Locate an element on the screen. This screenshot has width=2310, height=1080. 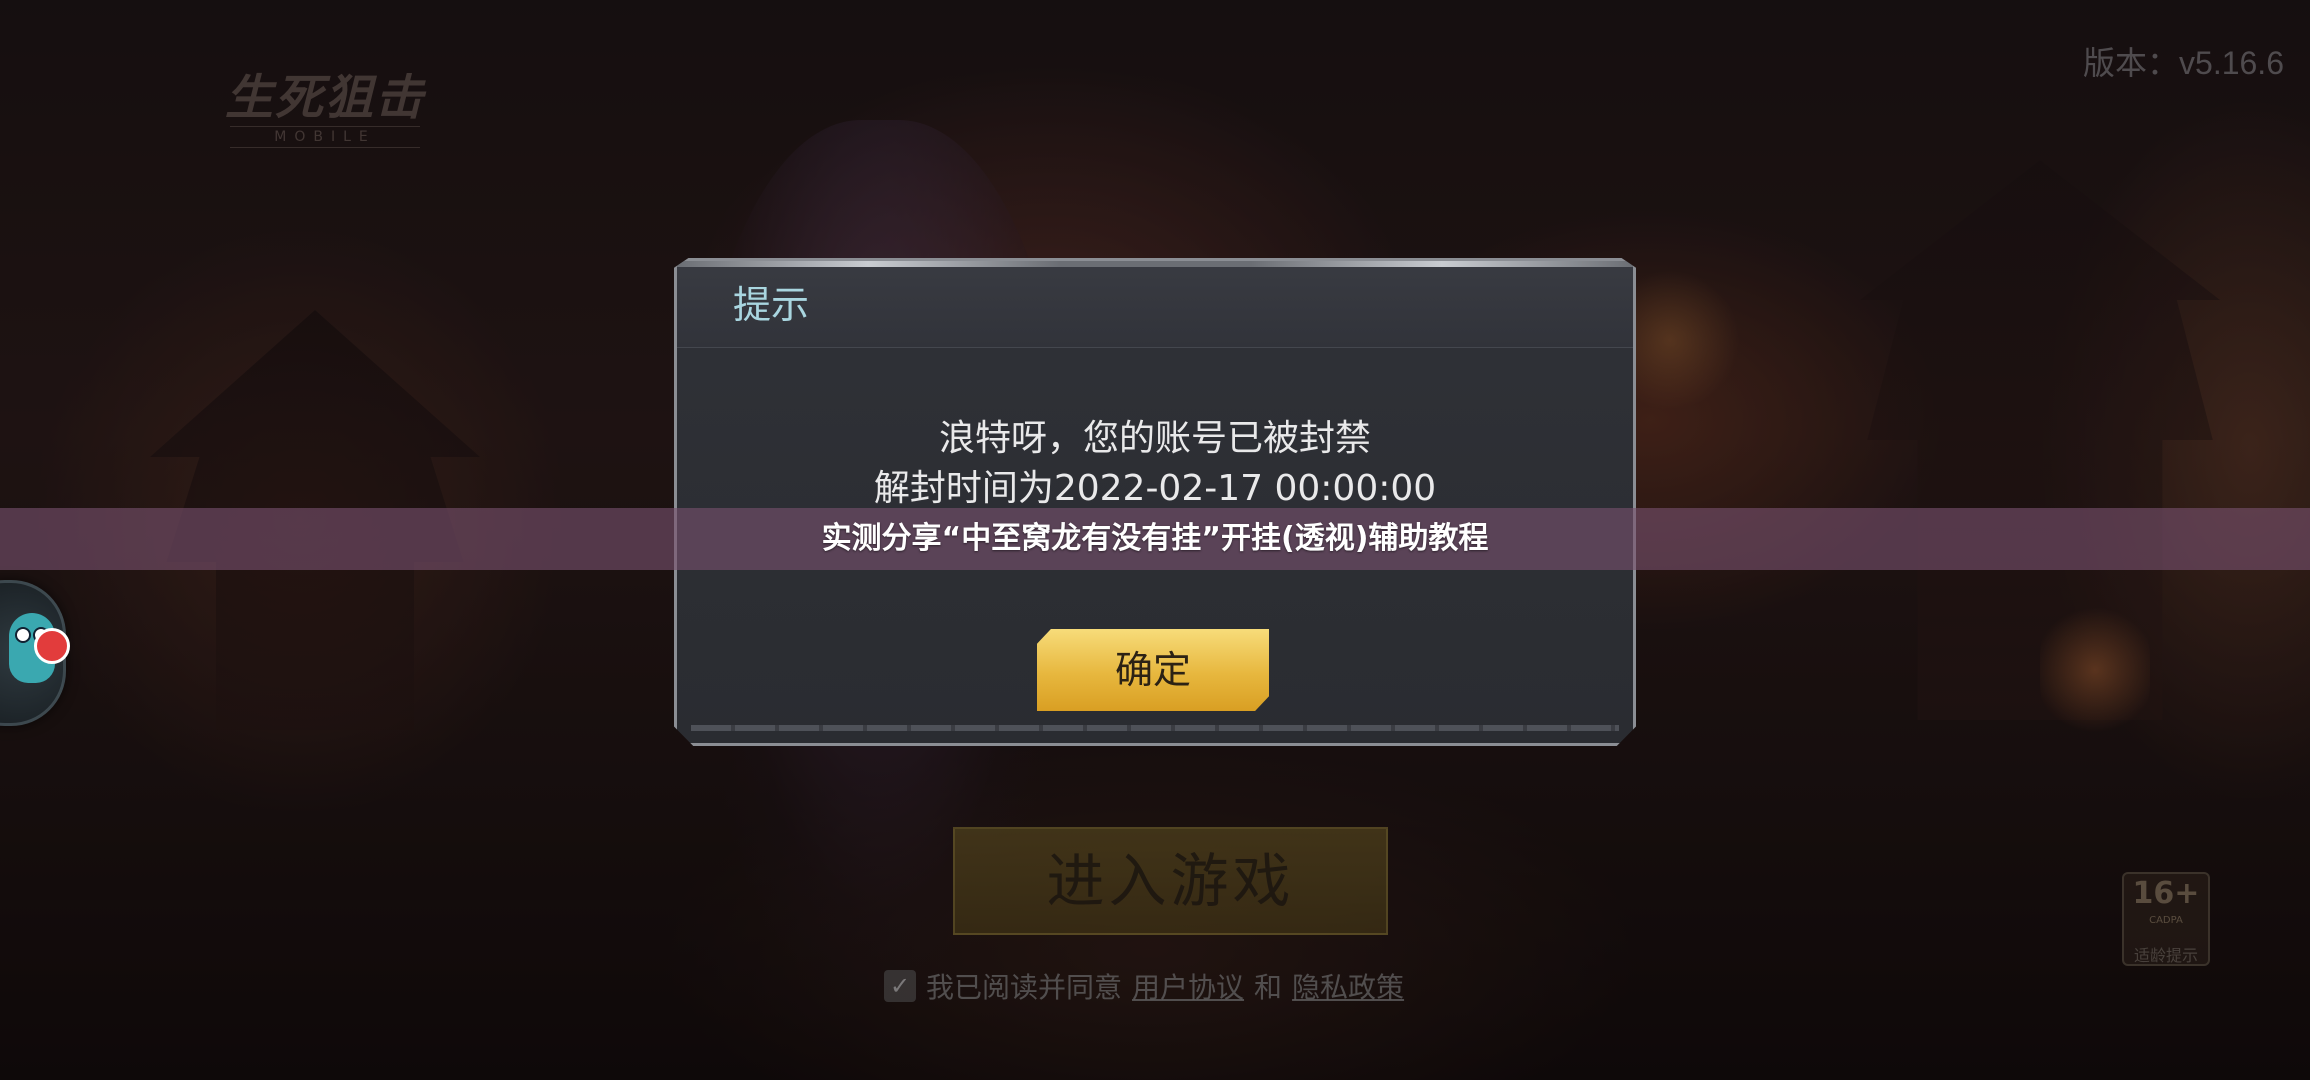
dialog-message-line-2: 解封时间为2022-02-17 00:00:00 is located at coordinates (1155, 488).